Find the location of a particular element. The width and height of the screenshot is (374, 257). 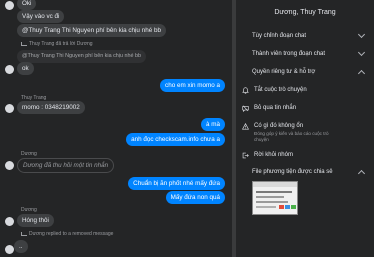

mute-conversation-item: Tắt cuộc trò chuyện is located at coordinates (305, 93).